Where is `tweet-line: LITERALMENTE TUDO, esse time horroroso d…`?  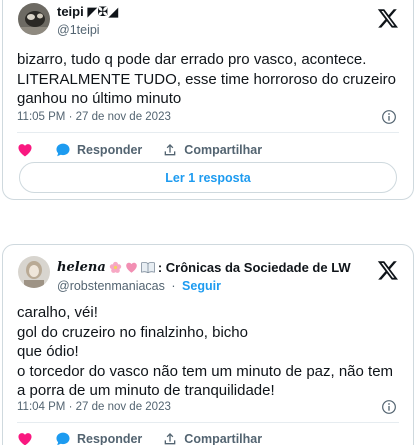 tweet-line: LITERALMENTE TUDO, esse time horroroso d… is located at coordinates (207, 79).